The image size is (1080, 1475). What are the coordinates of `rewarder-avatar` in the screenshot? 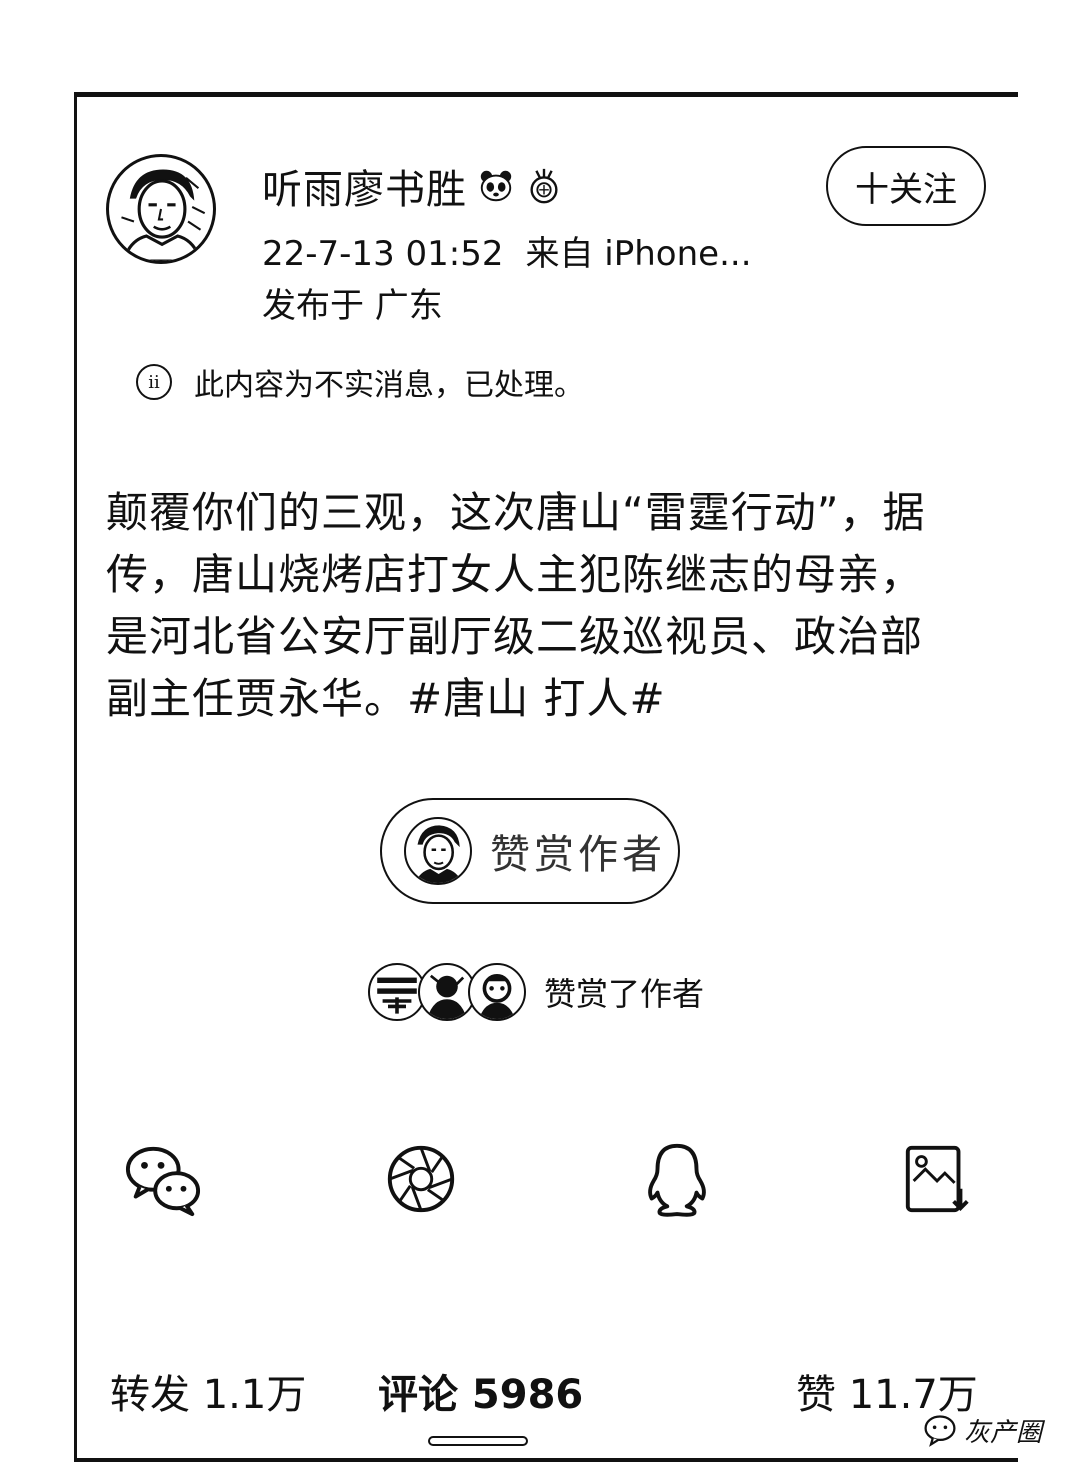 It's located at (497, 992).